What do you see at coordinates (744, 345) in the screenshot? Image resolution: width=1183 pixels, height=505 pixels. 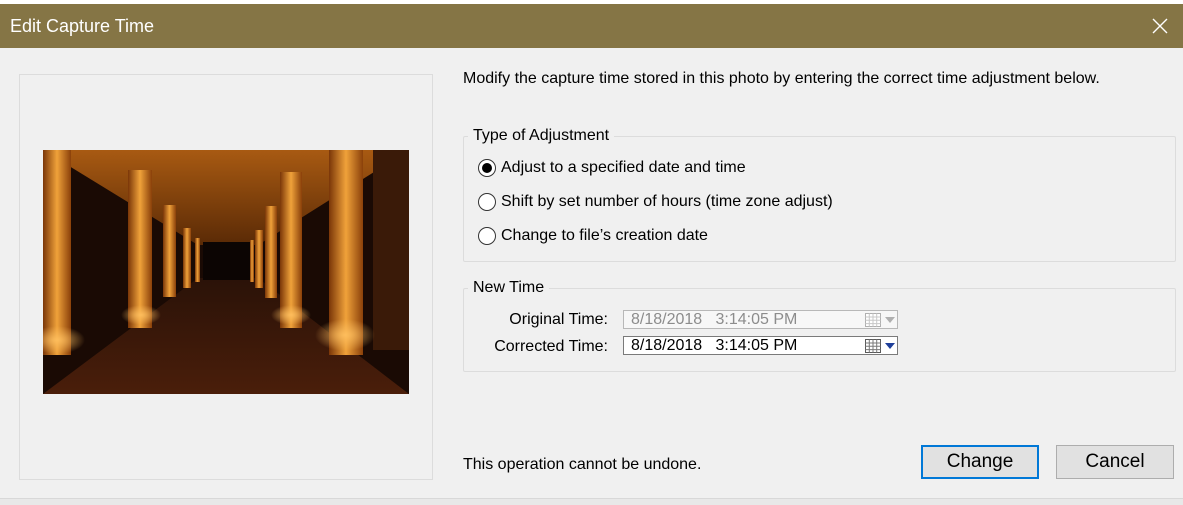 I see `corrected-time-value: 8/18/2018 3:14:05 PM` at bounding box center [744, 345].